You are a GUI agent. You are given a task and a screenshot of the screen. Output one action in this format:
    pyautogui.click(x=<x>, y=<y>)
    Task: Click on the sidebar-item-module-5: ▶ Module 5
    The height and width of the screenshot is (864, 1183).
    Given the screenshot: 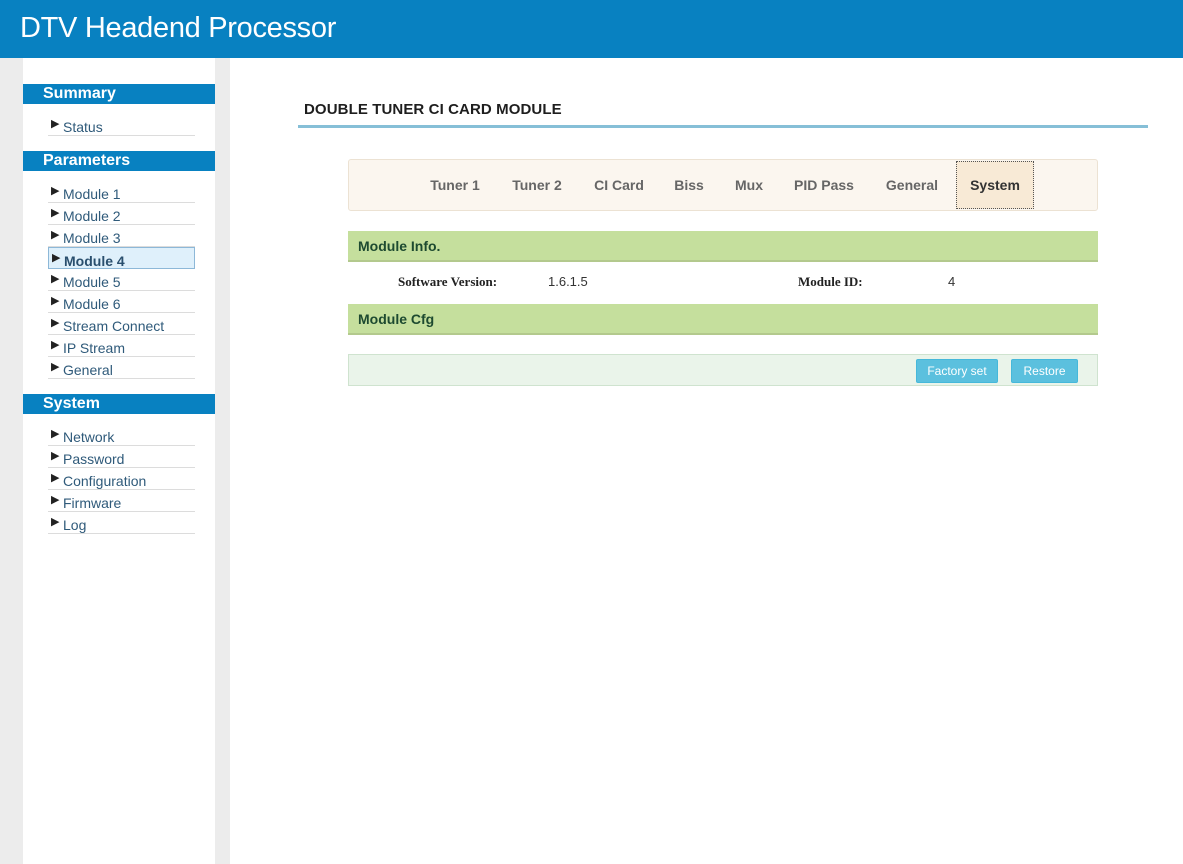 What is the action you would take?
    pyautogui.click(x=121, y=280)
    